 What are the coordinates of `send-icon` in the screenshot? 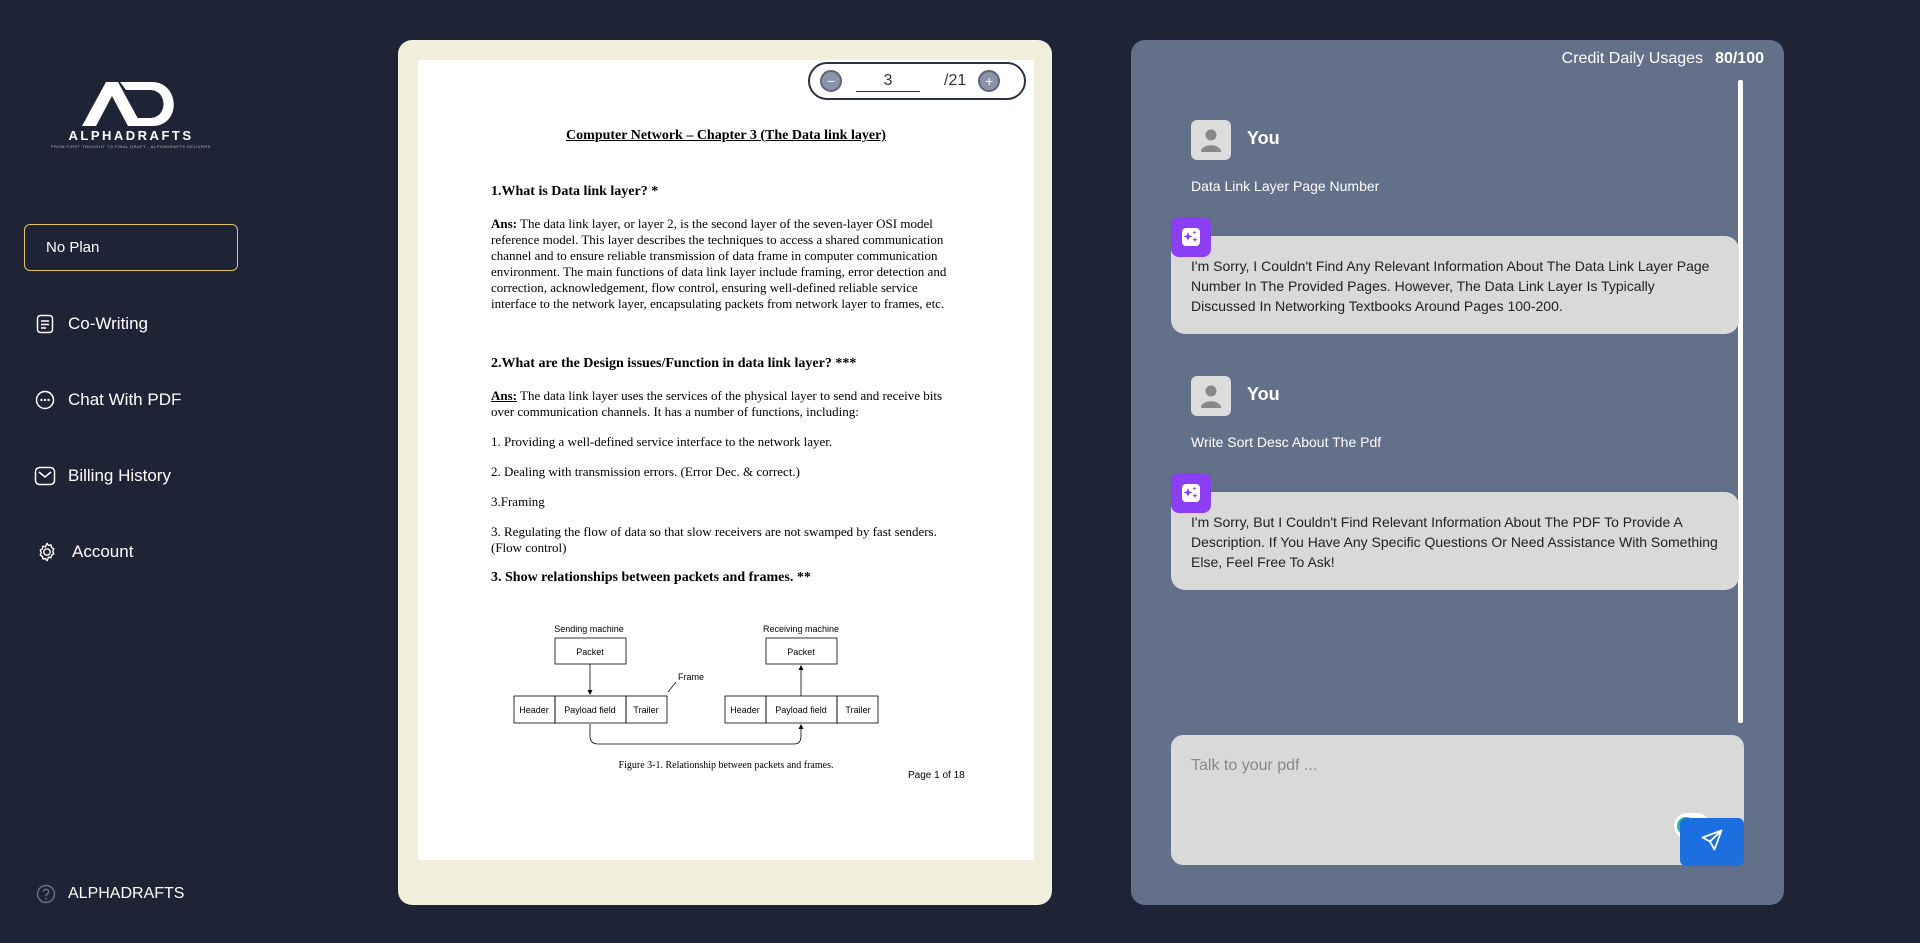 It's located at (1712, 842).